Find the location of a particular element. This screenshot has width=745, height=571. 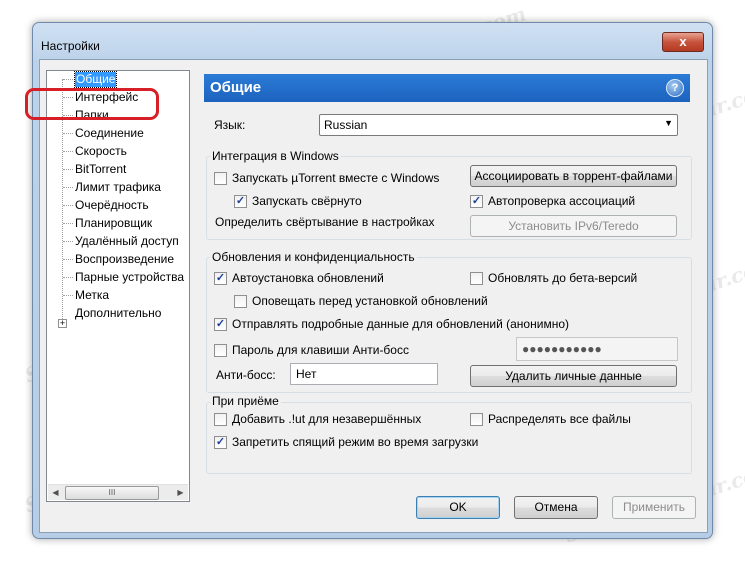

tree-item-speed: Скорость is located at coordinates (101, 151).